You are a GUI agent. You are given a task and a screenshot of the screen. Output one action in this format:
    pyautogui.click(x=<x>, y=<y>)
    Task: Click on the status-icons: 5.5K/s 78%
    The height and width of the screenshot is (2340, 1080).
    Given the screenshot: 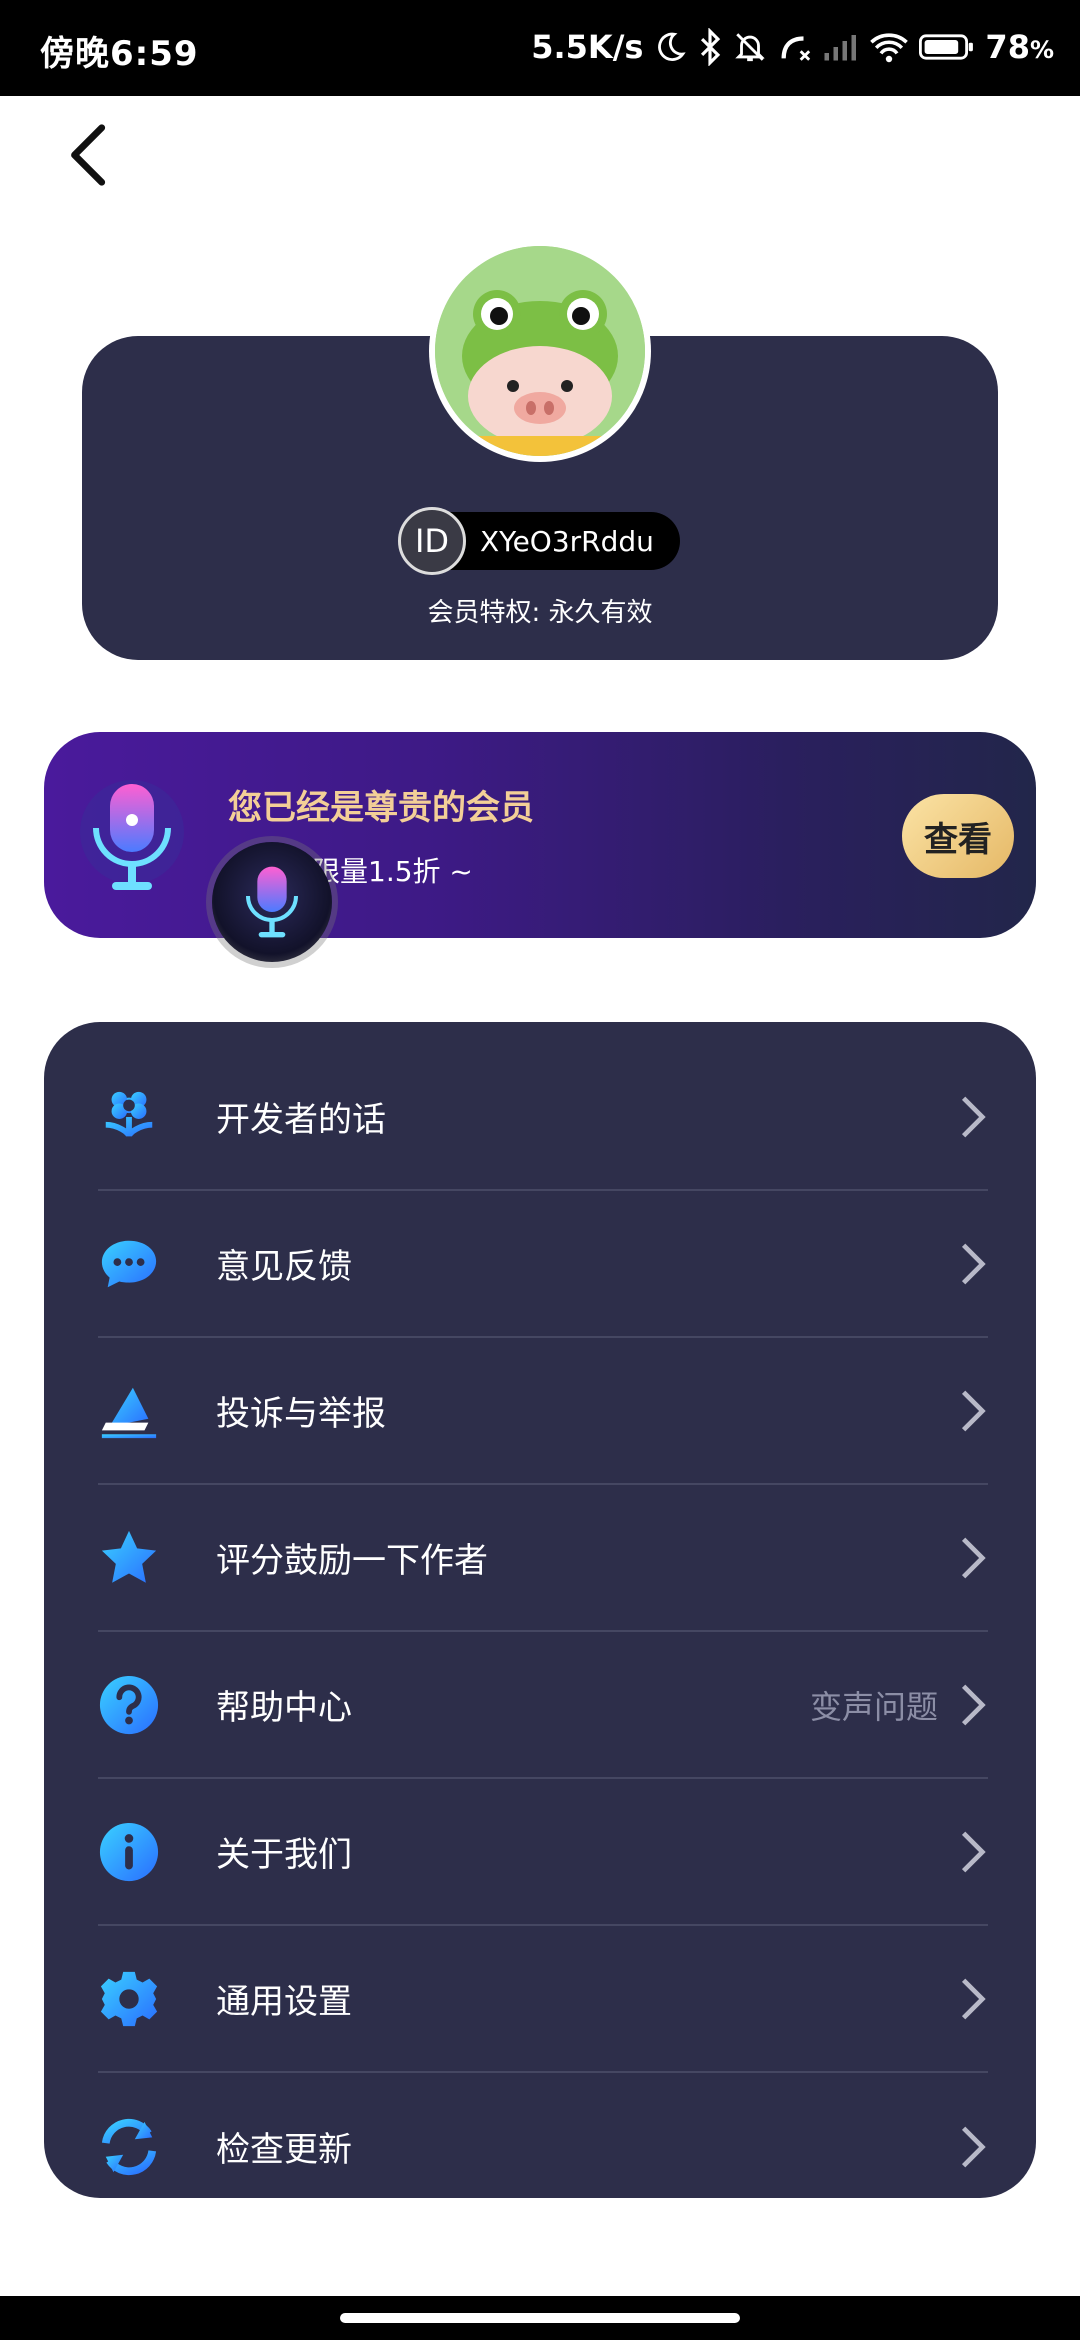 What is the action you would take?
    pyautogui.click(x=792, y=47)
    